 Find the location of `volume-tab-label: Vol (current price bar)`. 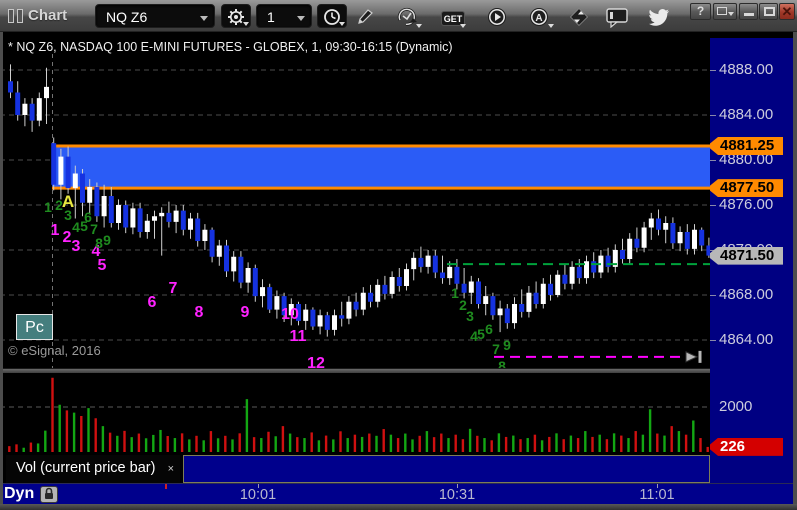

volume-tab-label: Vol (current price bar) is located at coordinates (86, 468).